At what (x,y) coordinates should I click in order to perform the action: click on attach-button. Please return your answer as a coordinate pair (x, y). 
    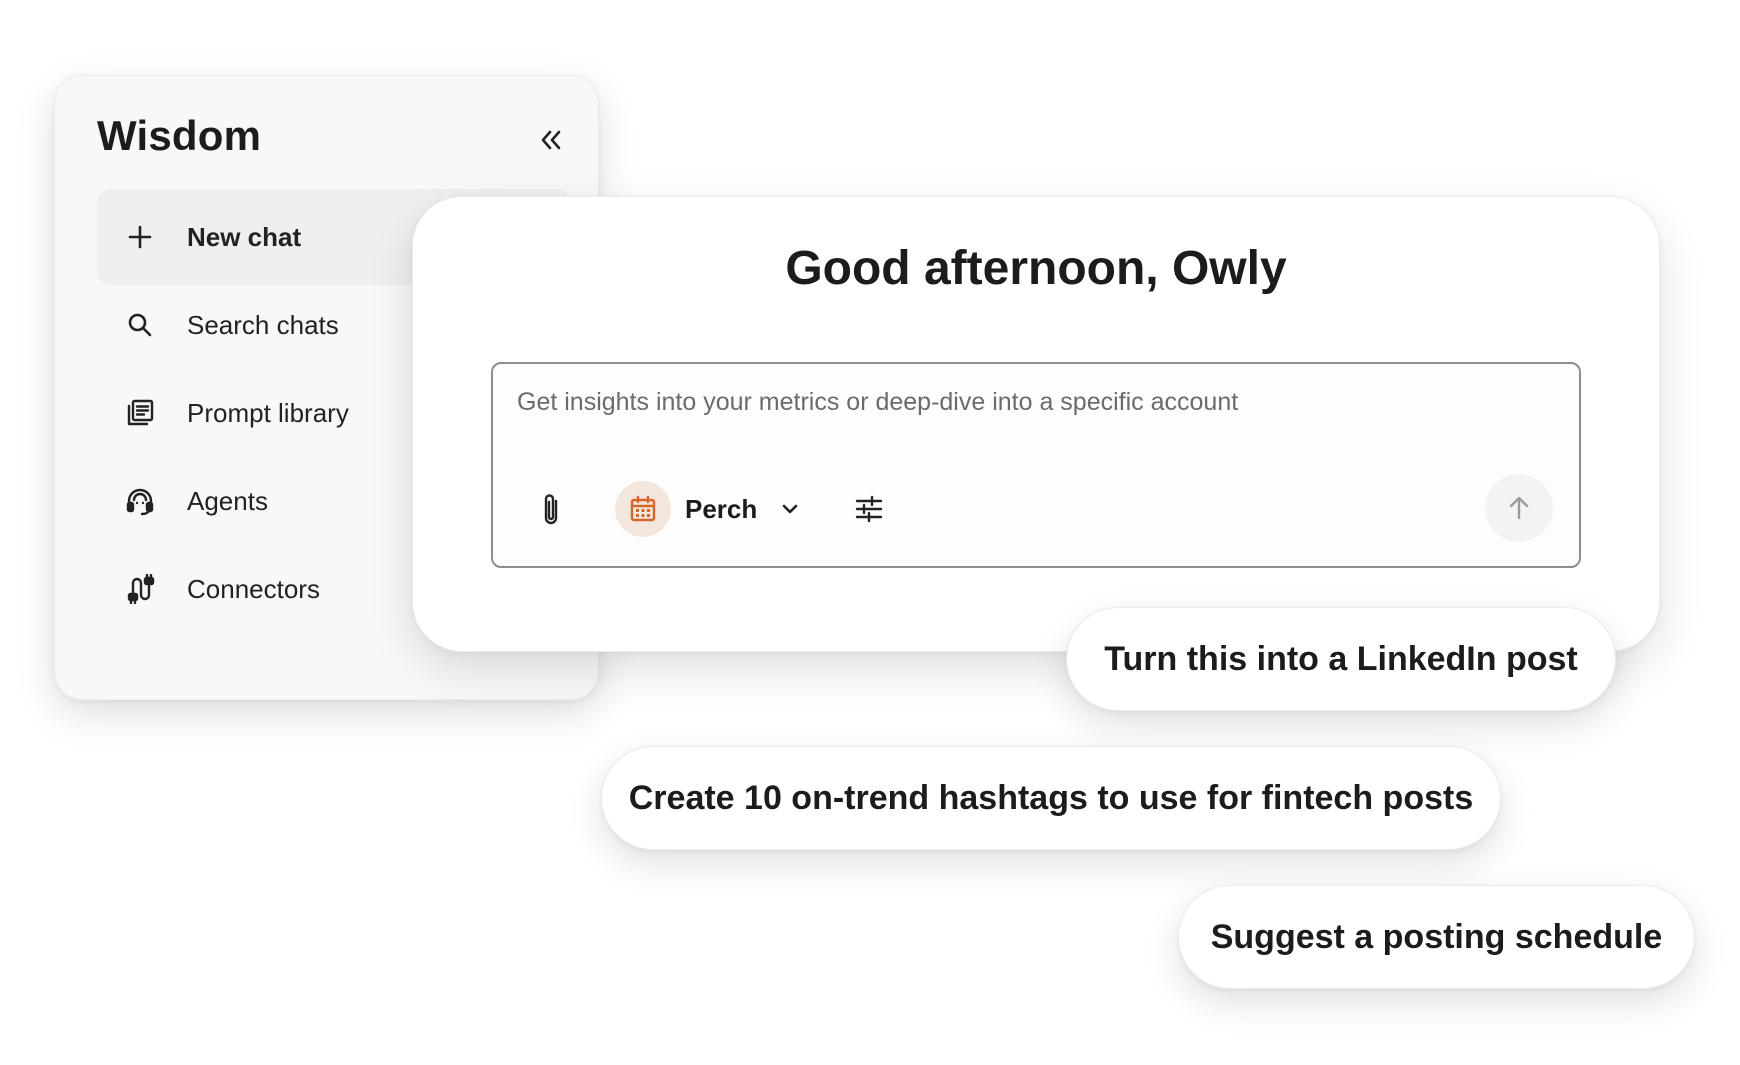
    Looking at the image, I should click on (551, 510).